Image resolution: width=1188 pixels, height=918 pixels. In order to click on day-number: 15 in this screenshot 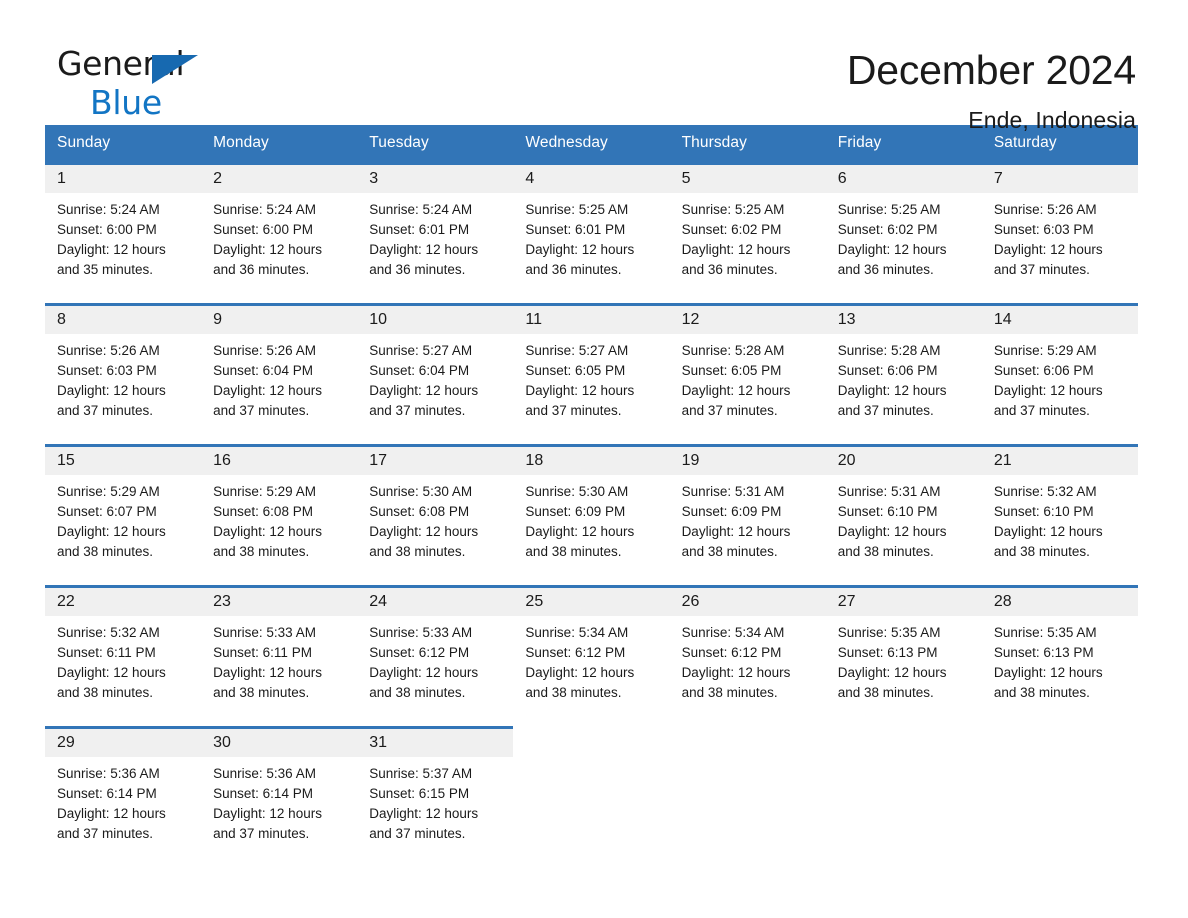, I will do `click(123, 459)`.